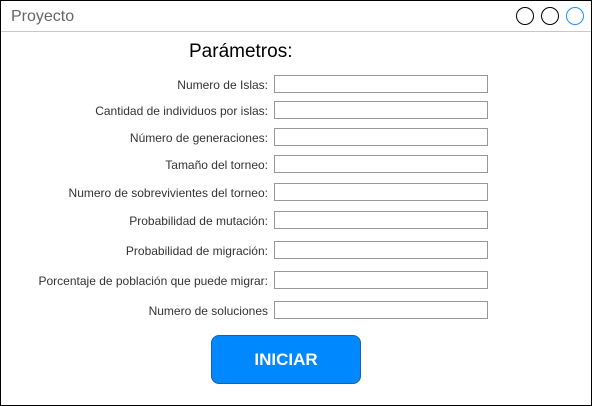 The image size is (592, 406). What do you see at coordinates (381, 164) in the screenshot?
I see `input-tournament-size` at bounding box center [381, 164].